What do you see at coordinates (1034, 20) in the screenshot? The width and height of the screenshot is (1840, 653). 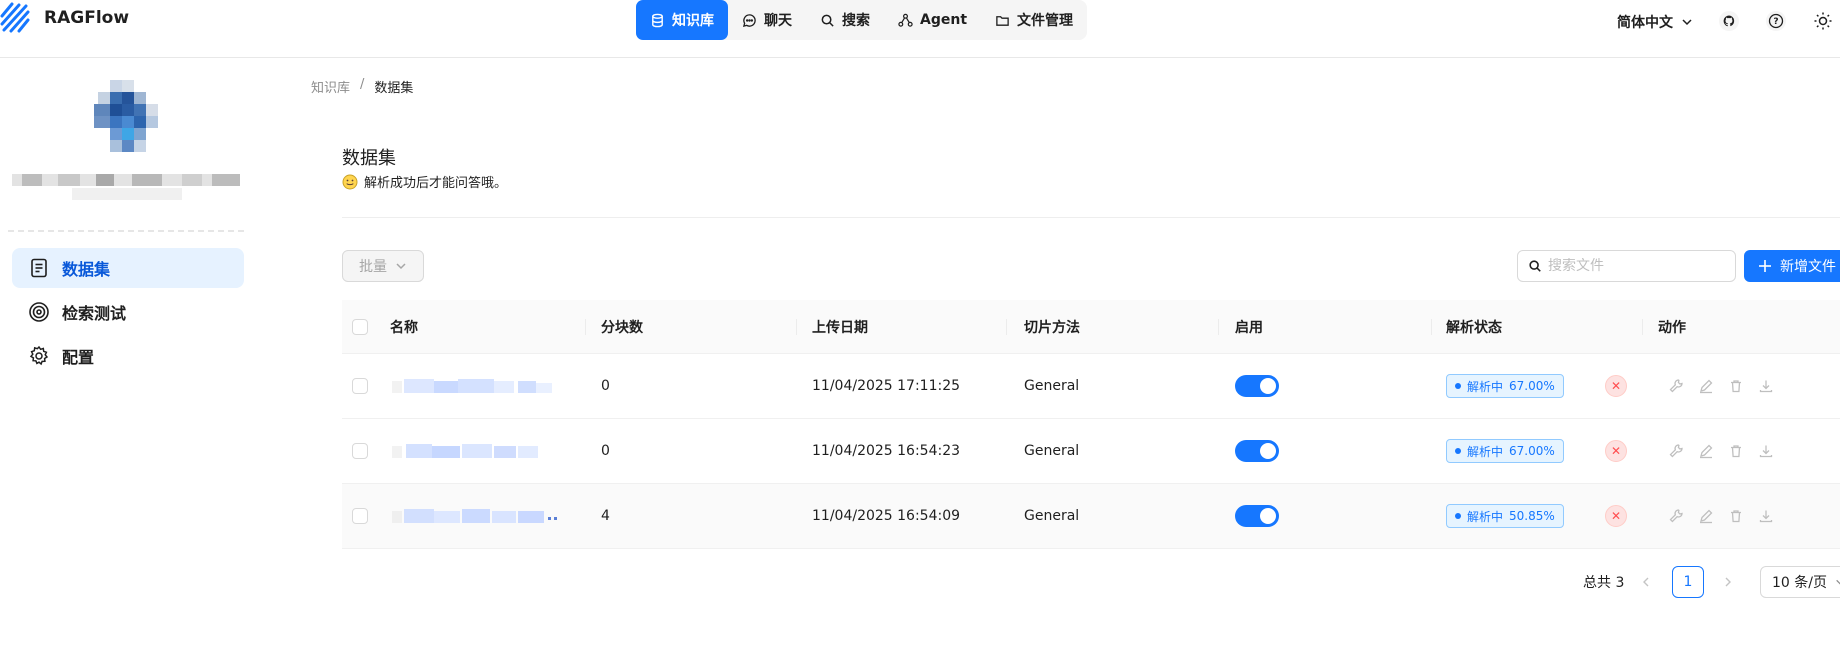 I see `nav-item-file-management: 文件管理` at bounding box center [1034, 20].